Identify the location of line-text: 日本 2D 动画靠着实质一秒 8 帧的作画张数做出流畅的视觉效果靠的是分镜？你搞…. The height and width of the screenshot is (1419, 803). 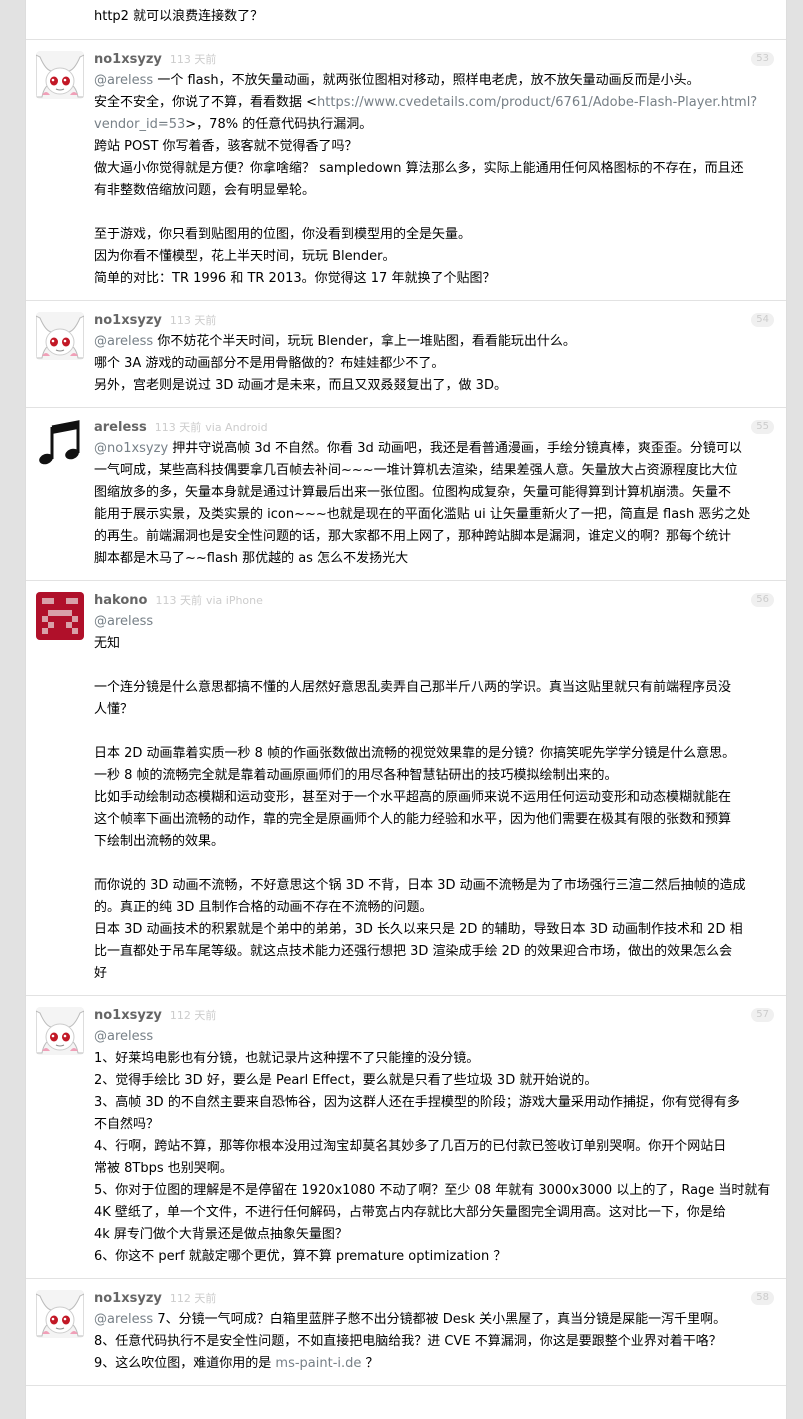
(415, 753).